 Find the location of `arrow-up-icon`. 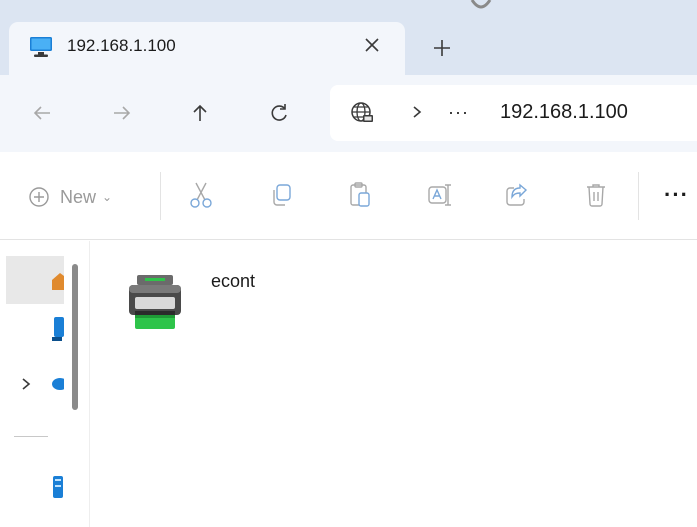

arrow-up-icon is located at coordinates (200, 112).